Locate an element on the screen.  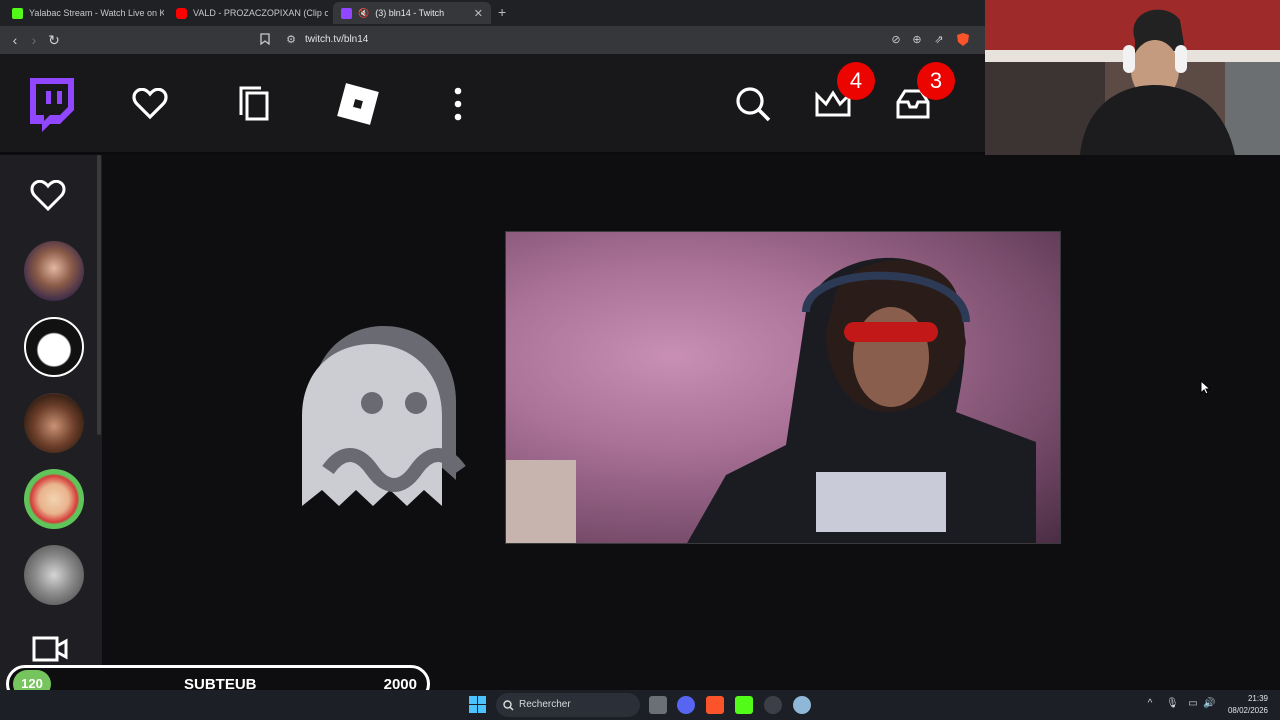
webcam-overlay is located at coordinates (1132, 77).